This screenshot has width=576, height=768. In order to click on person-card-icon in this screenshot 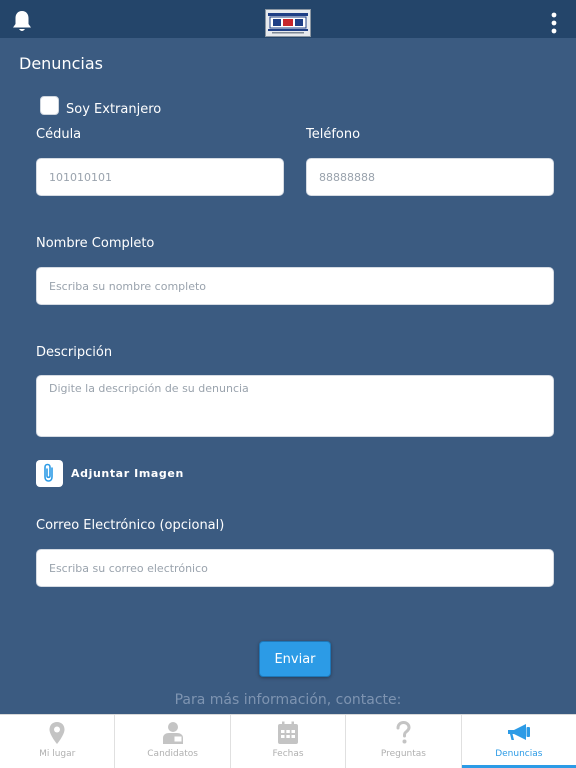, I will do `click(172, 733)`.